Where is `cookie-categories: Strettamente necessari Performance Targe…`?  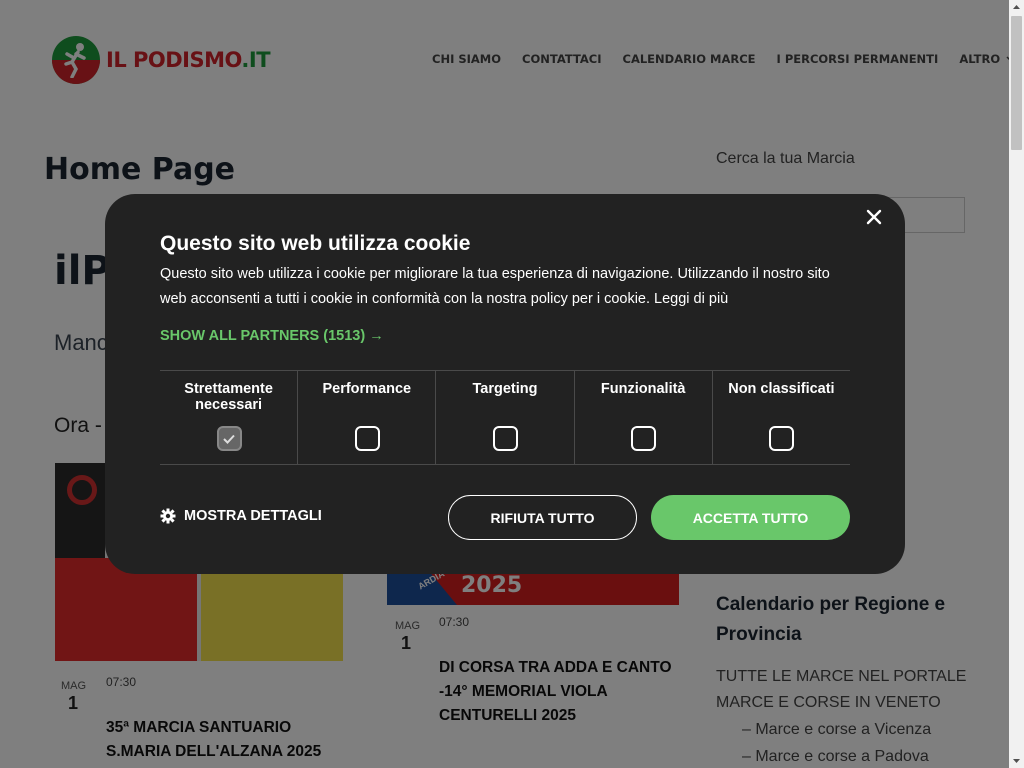
cookie-categories: Strettamente necessari Performance Targe… is located at coordinates (505, 417).